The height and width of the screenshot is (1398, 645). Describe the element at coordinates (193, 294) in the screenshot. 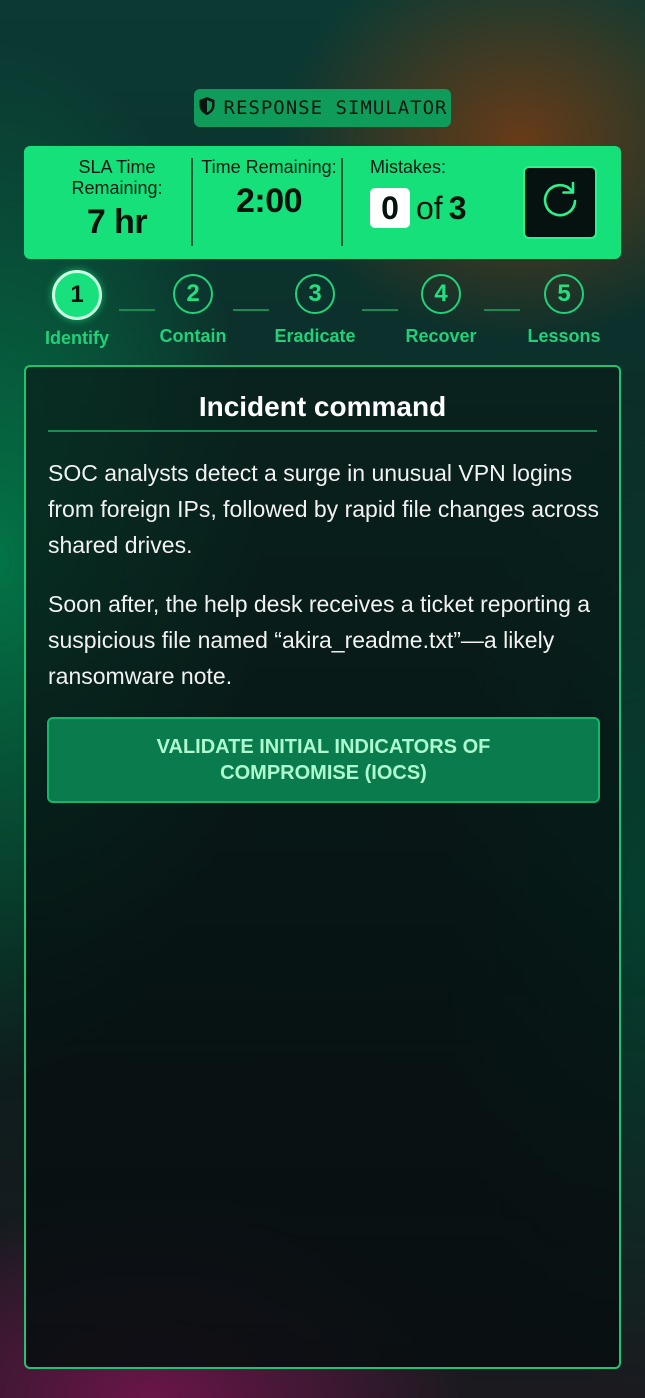

I see `step-number: 2` at that location.